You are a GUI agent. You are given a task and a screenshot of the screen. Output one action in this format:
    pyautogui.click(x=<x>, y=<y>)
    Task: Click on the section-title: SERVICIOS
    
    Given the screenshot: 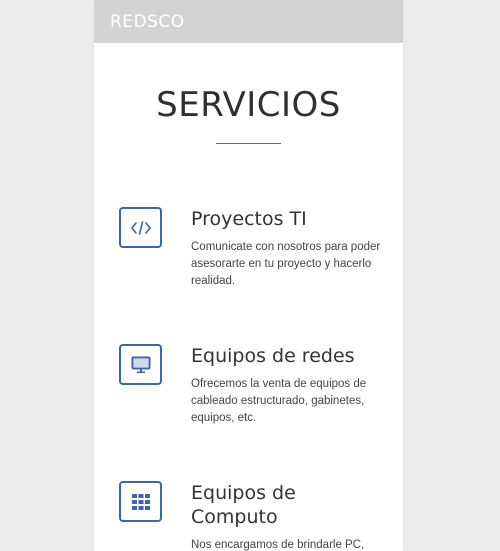 What is the action you would take?
    pyautogui.click(x=248, y=105)
    